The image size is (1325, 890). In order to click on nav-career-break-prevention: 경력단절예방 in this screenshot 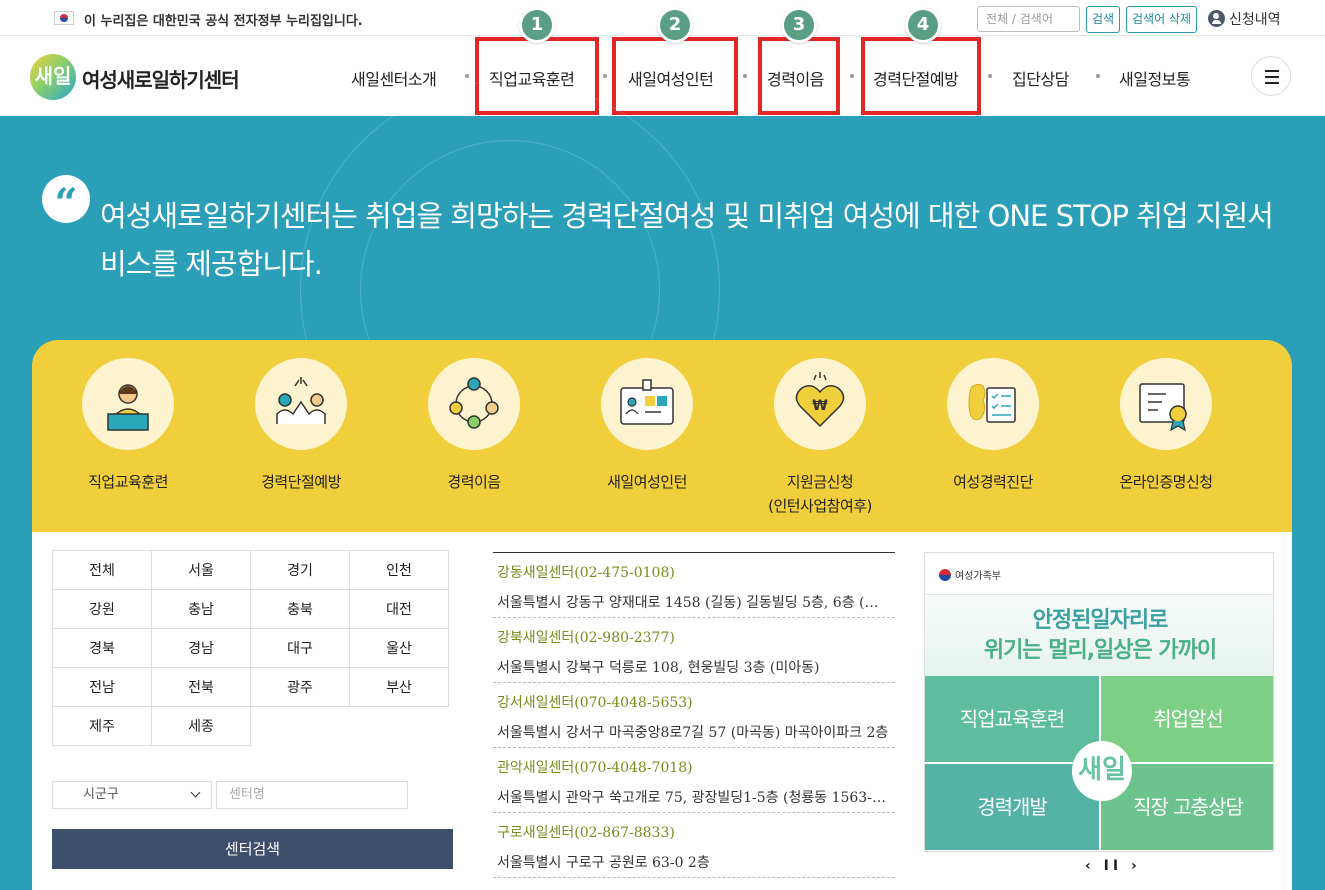, I will do `click(916, 78)`.